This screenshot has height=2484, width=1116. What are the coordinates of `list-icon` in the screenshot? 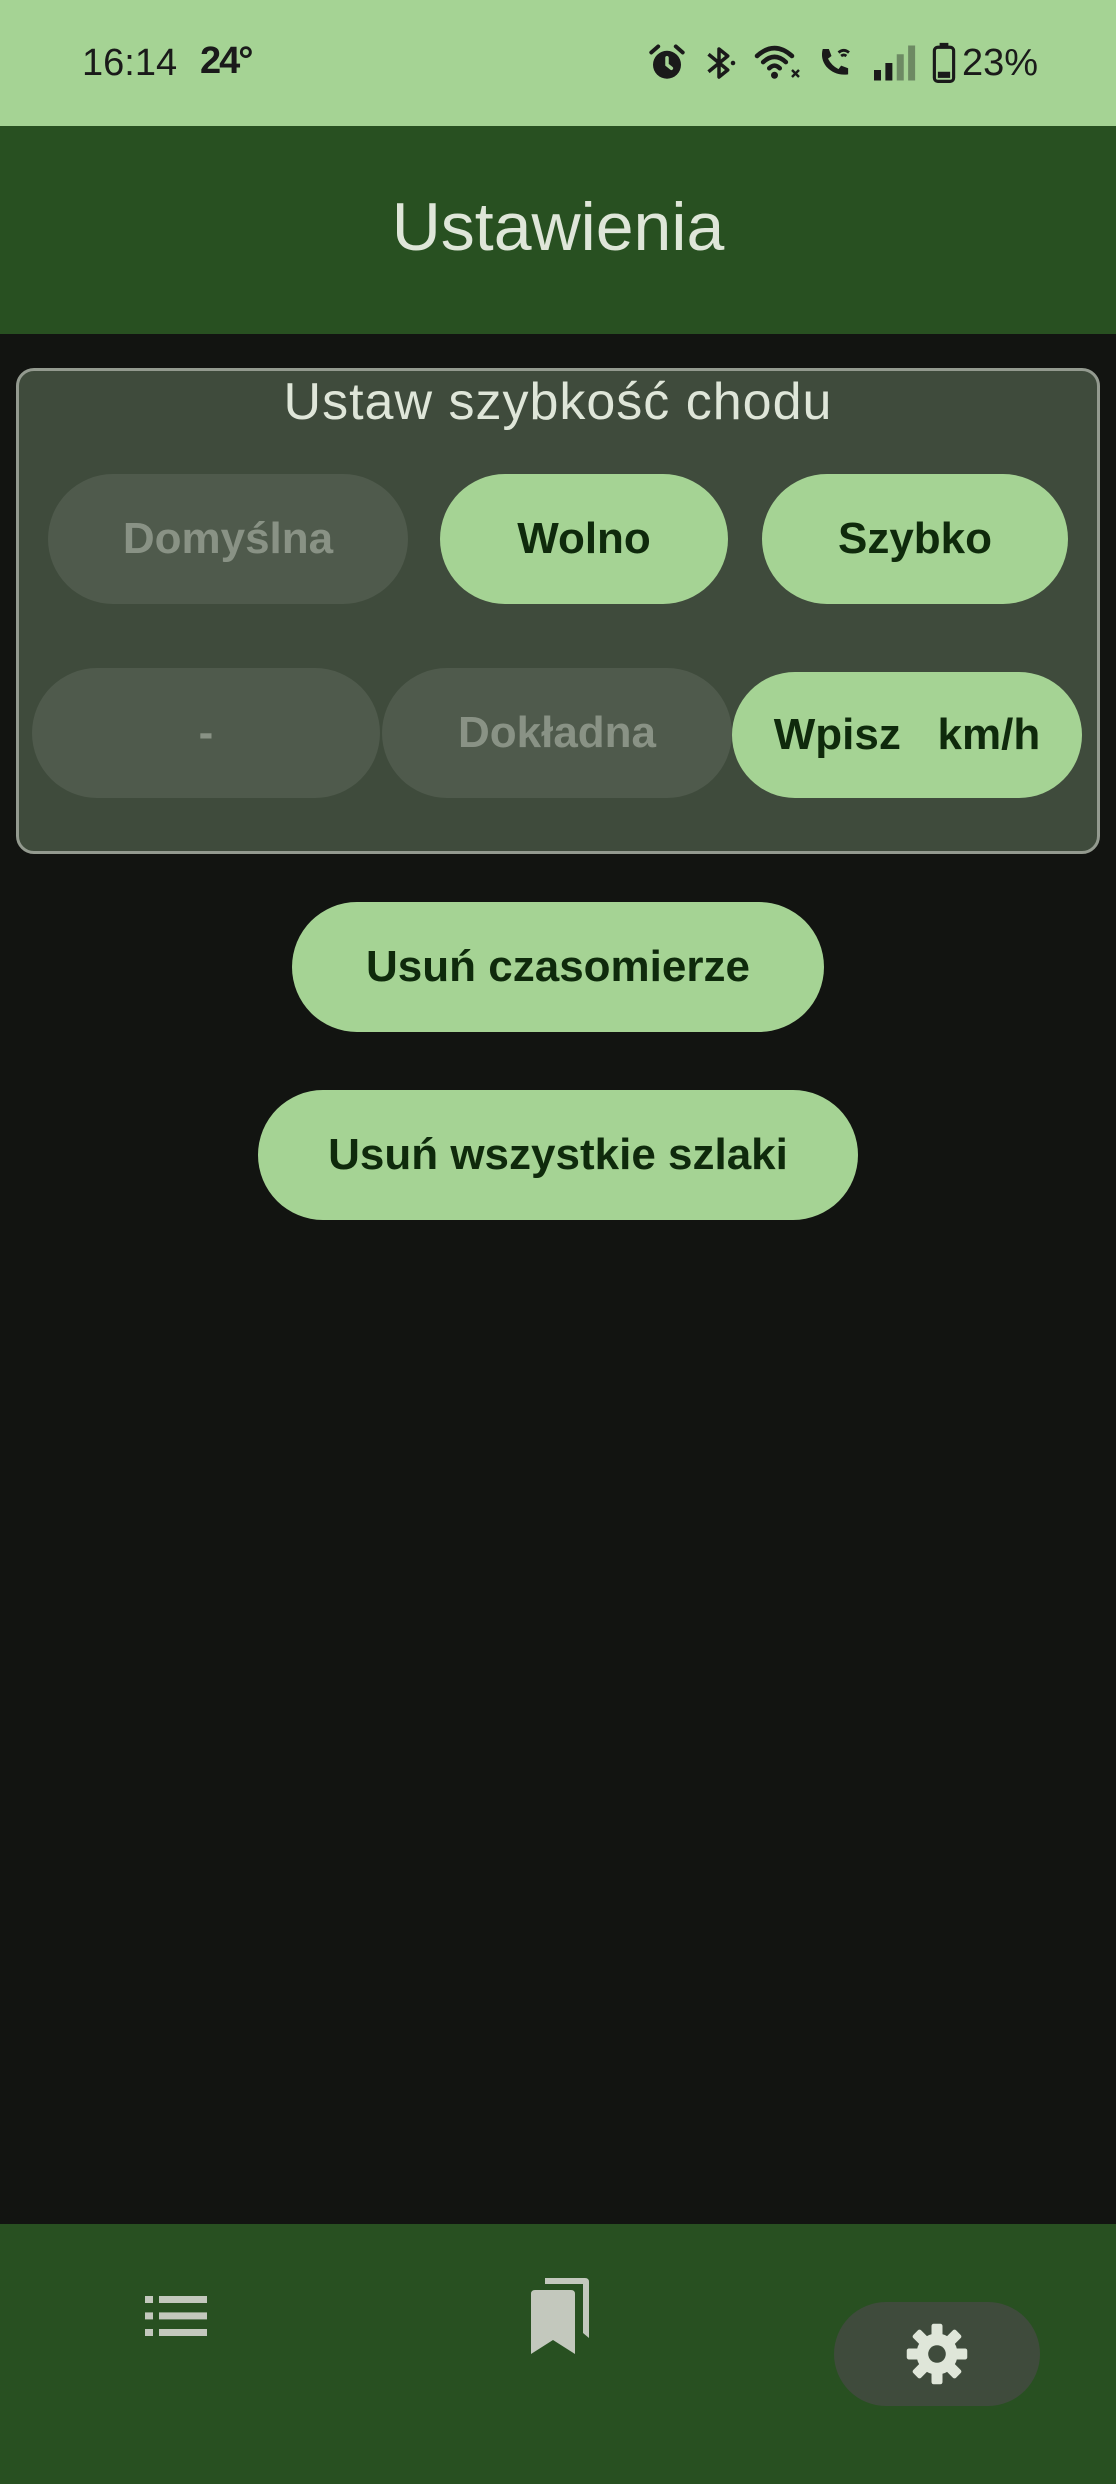 It's located at (176, 2316).